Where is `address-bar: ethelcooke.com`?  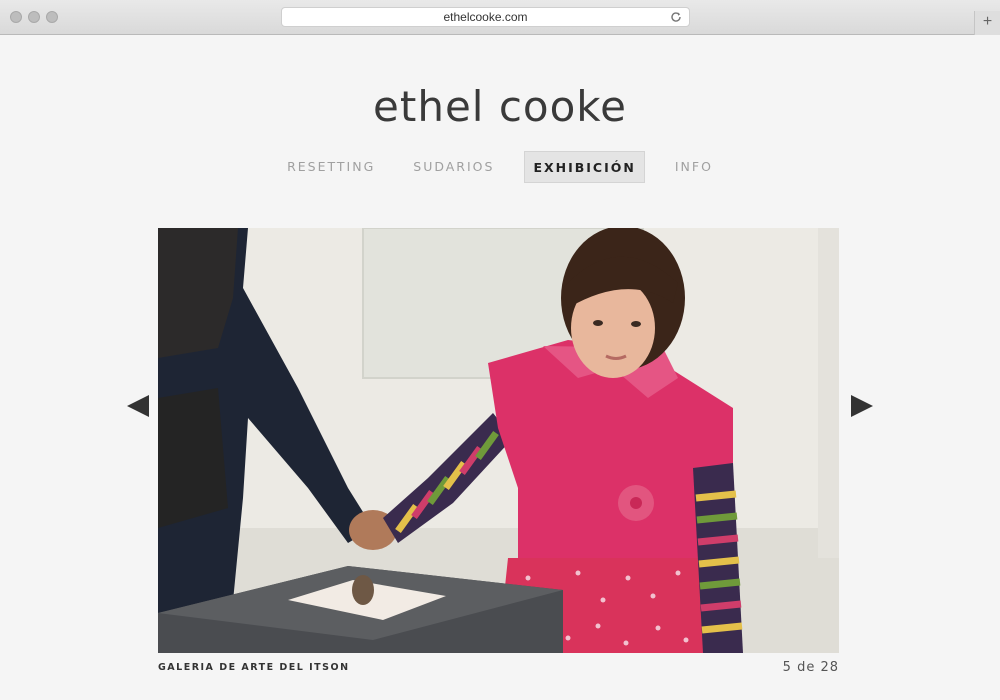 address-bar: ethelcooke.com is located at coordinates (485, 17).